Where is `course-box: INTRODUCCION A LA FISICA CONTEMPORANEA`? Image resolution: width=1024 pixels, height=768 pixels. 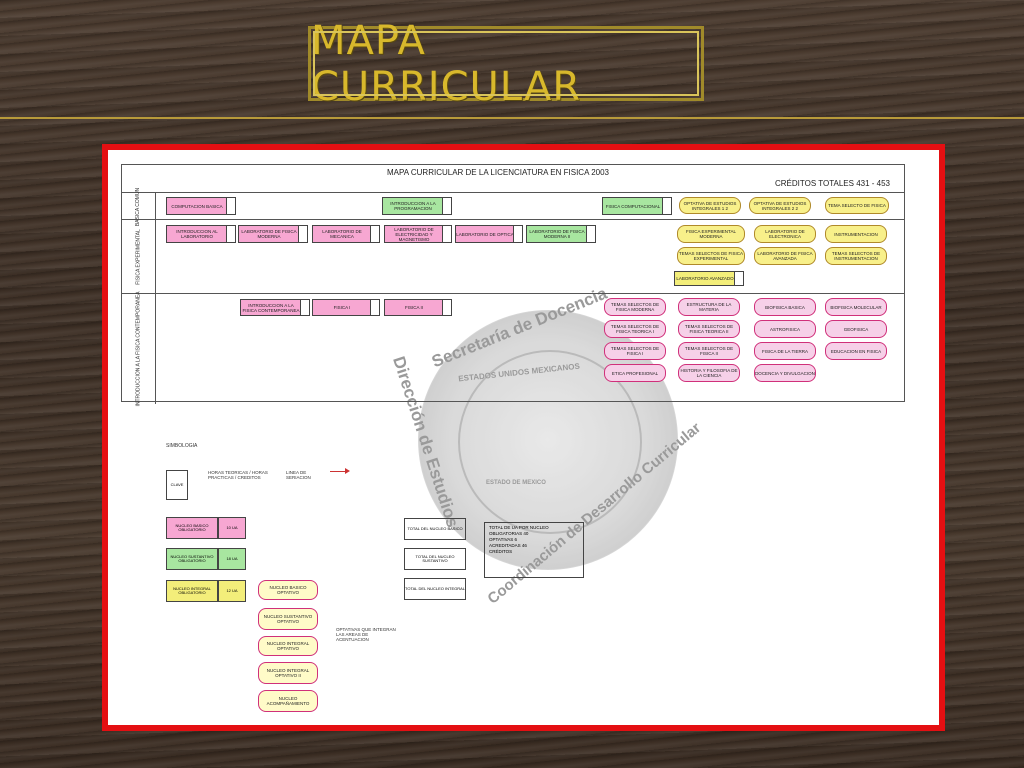
course-box: INTRODUCCION A LA FISICA CONTEMPORANEA is located at coordinates (275, 307).